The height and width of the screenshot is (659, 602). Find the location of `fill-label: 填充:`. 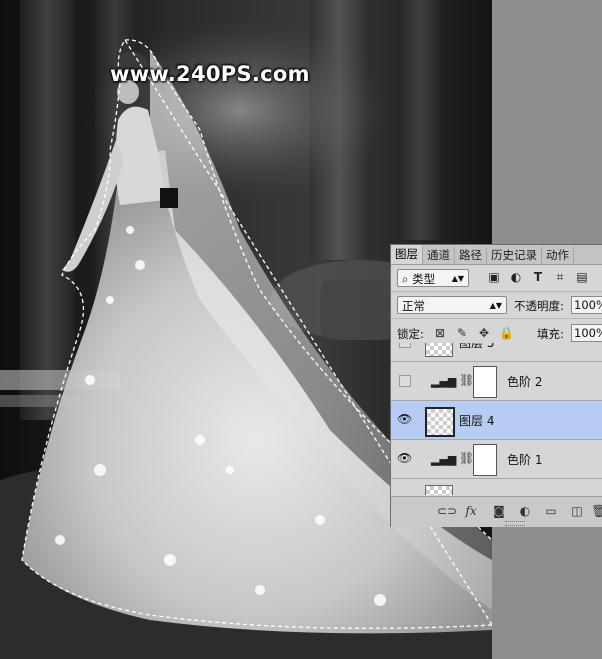

fill-label: 填充: is located at coordinates (550, 334).